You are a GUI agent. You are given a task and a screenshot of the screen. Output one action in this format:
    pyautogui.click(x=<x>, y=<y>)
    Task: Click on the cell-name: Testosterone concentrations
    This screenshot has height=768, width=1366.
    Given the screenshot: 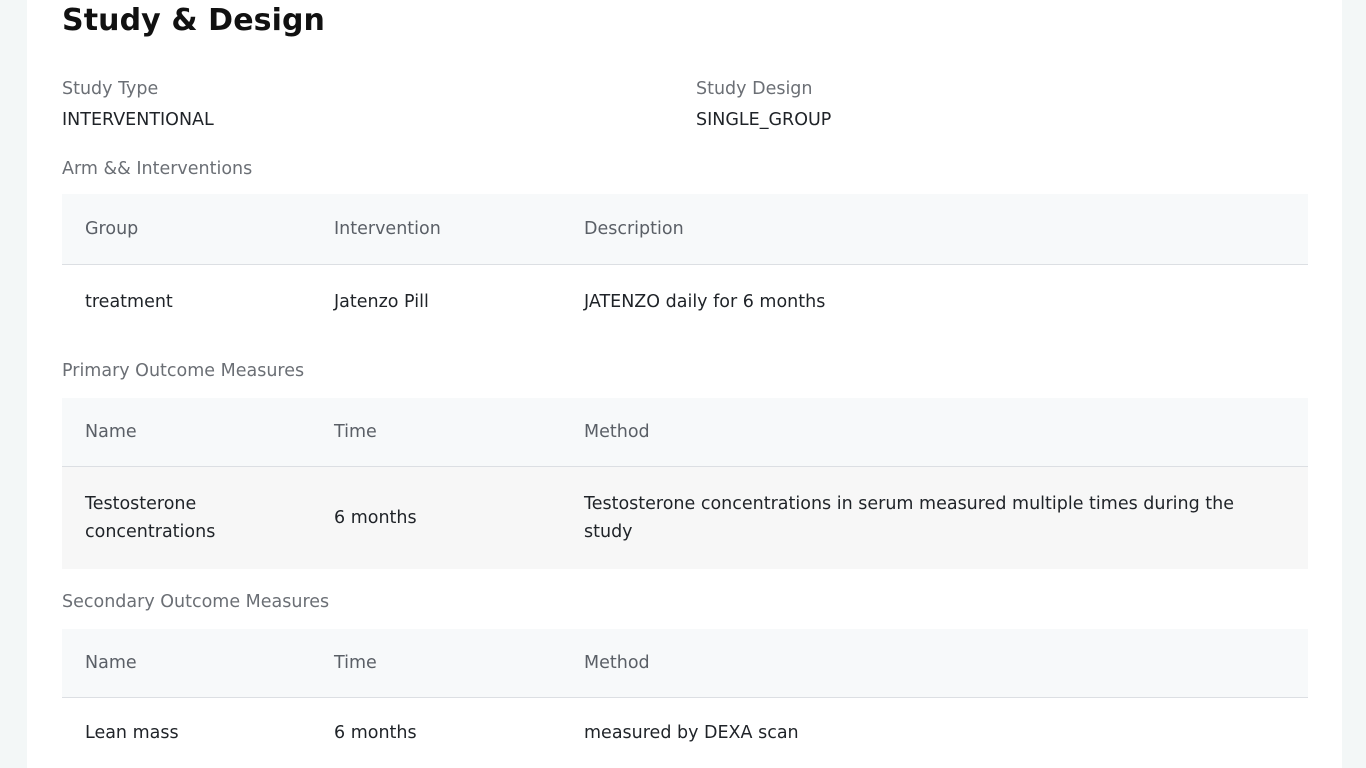 What is the action you would take?
    pyautogui.click(x=186, y=517)
    